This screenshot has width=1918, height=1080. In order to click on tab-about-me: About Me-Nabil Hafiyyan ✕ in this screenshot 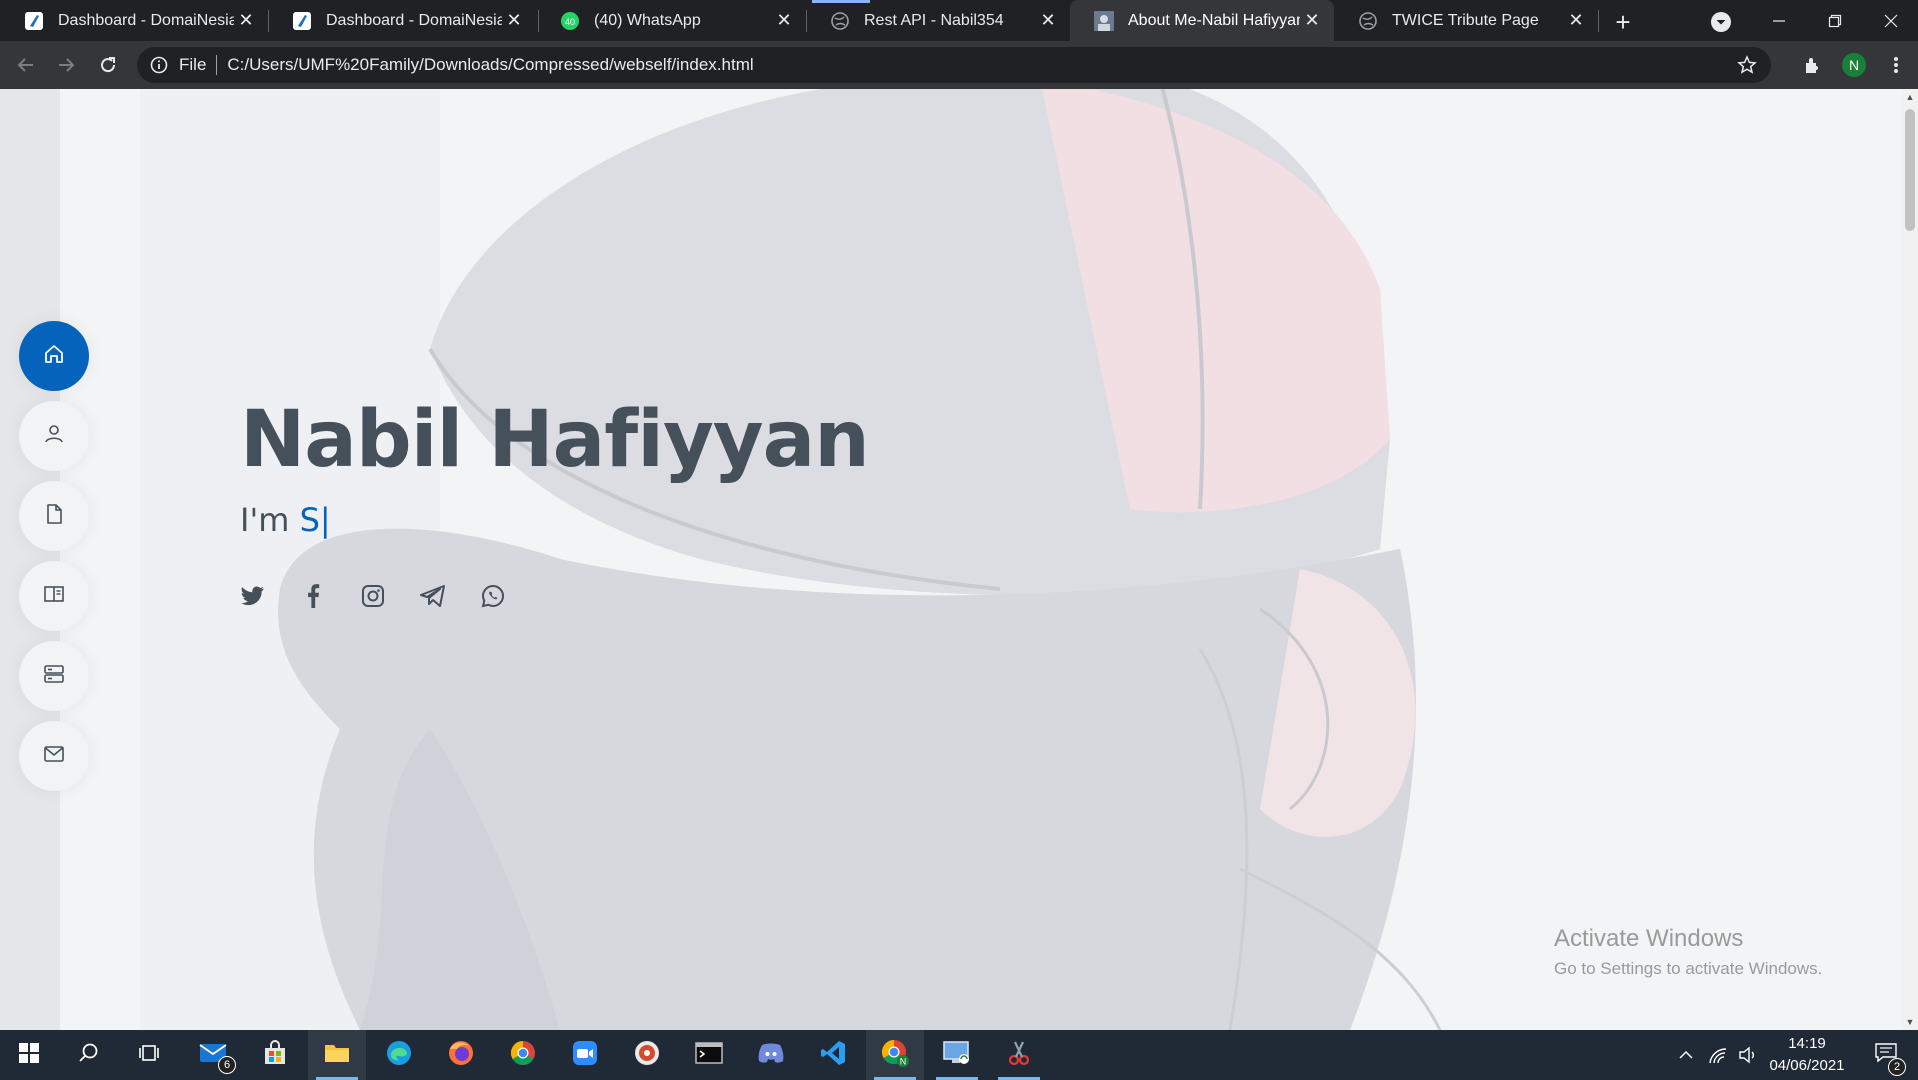, I will do `click(1202, 20)`.